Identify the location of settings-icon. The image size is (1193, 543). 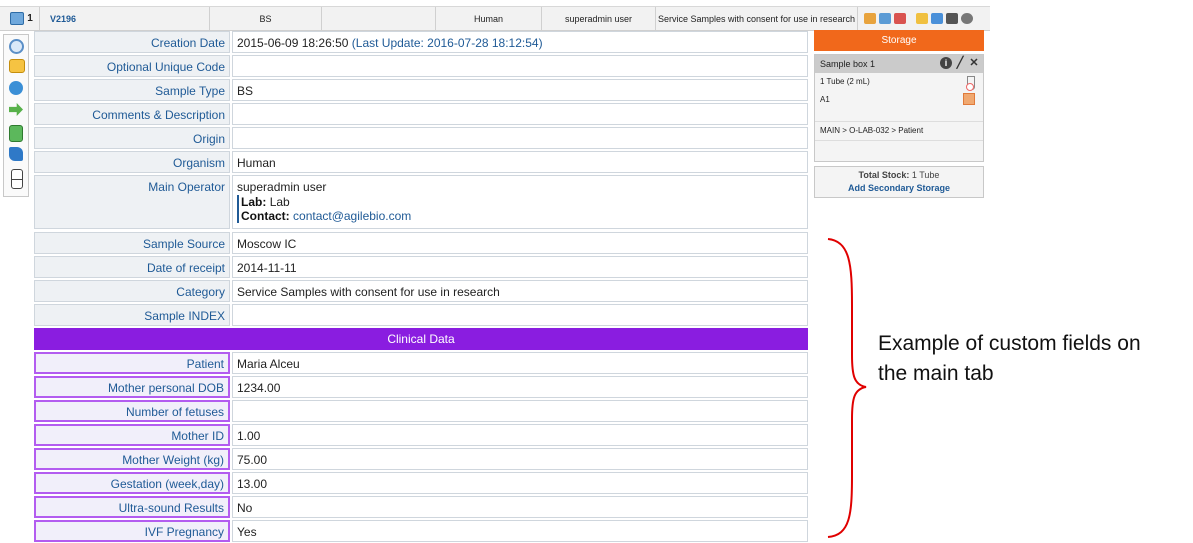
(967, 18).